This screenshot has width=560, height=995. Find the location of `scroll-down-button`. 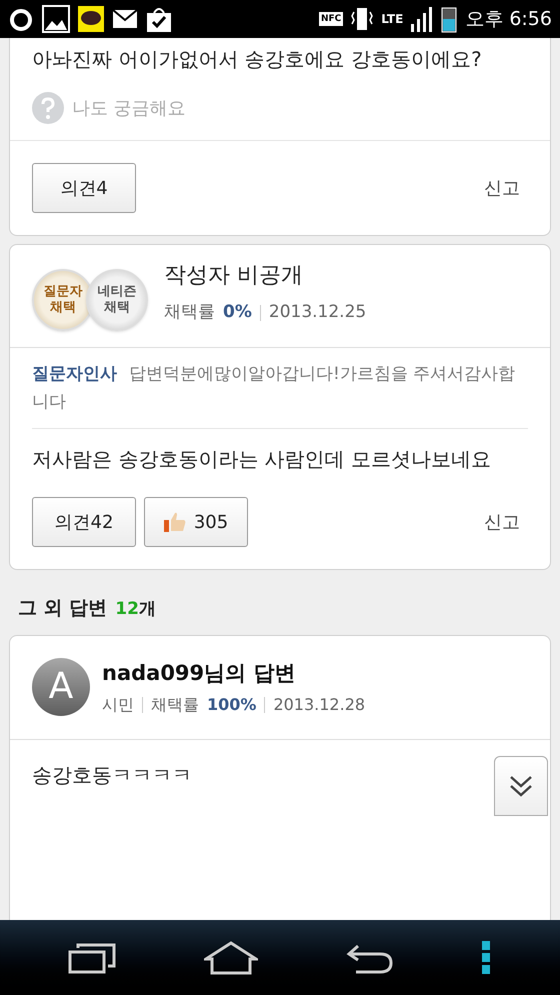

scroll-down-button is located at coordinates (521, 786).